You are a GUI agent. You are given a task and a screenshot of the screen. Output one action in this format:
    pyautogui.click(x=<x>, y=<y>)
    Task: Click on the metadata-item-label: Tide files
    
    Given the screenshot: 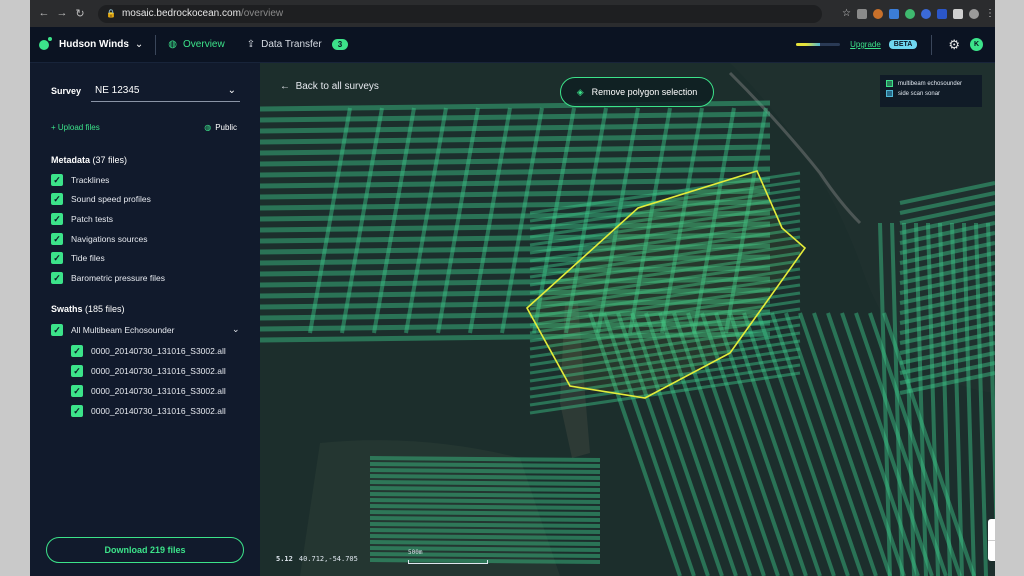 What is the action you would take?
    pyautogui.click(x=88, y=258)
    